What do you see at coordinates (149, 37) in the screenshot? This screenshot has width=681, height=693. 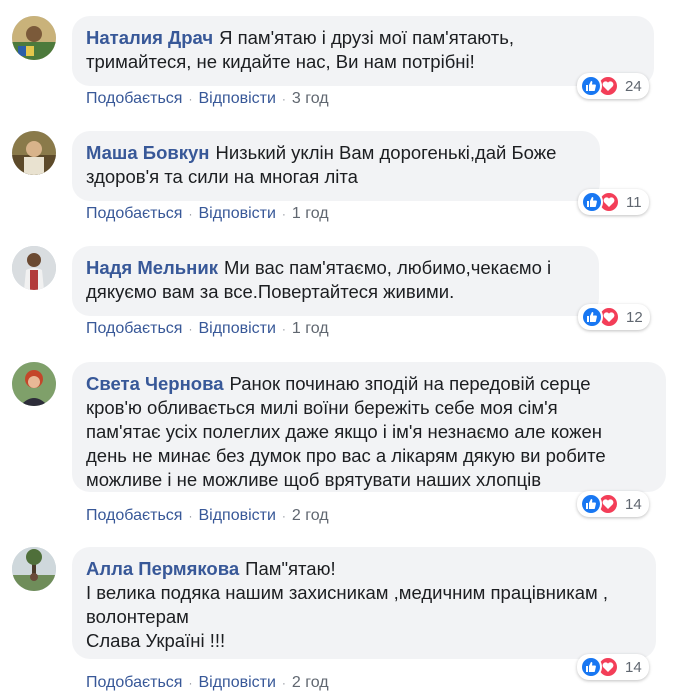 I see `comment-author: Наталия Драч` at bounding box center [149, 37].